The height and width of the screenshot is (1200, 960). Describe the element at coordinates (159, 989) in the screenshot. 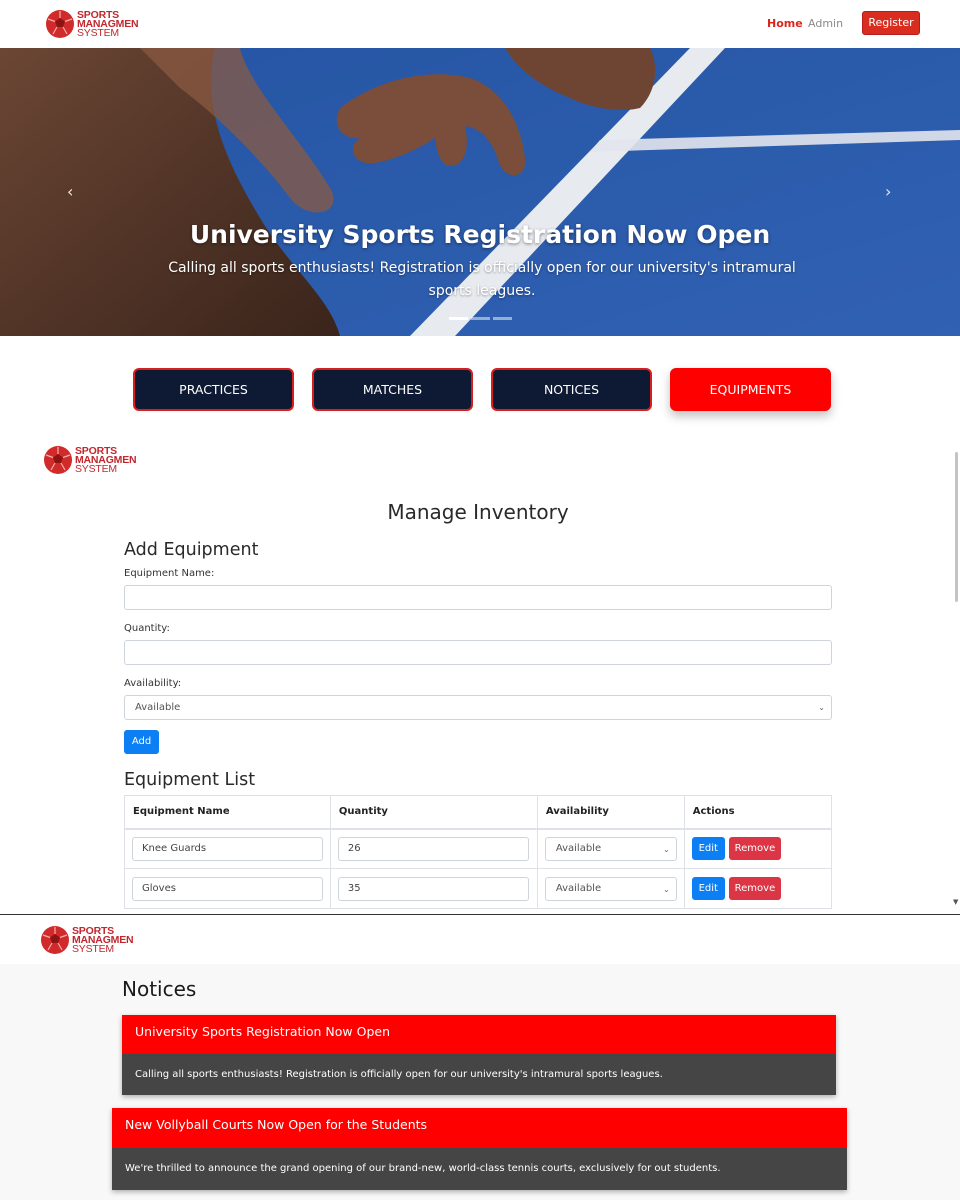

I see `notices-title: Notices` at that location.